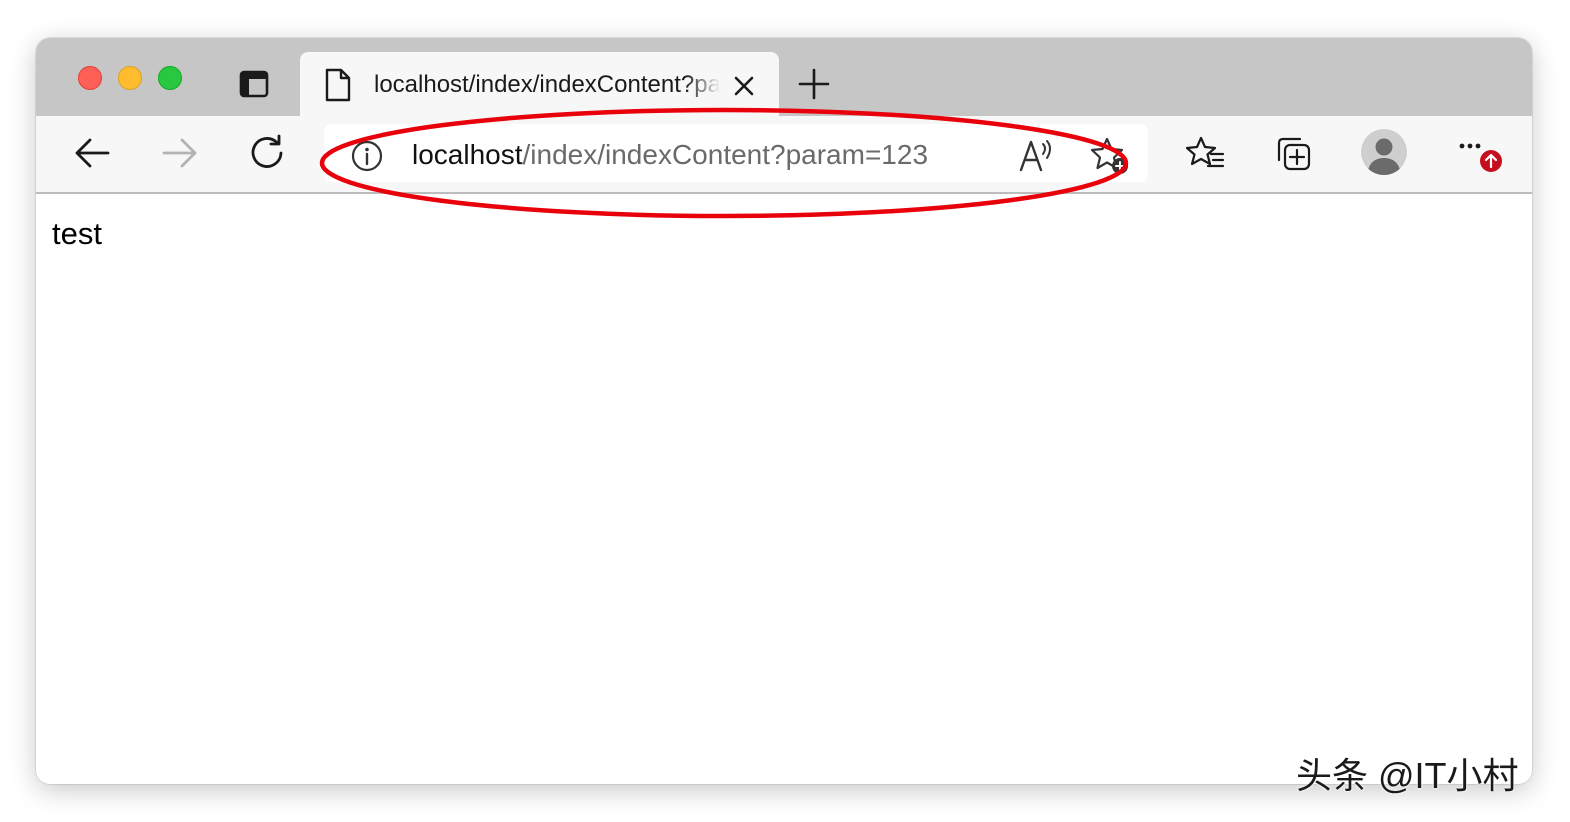 Image resolution: width=1570 pixels, height=822 pixels. Describe the element at coordinates (268, 153) in the screenshot. I see `refresh-icon` at that location.